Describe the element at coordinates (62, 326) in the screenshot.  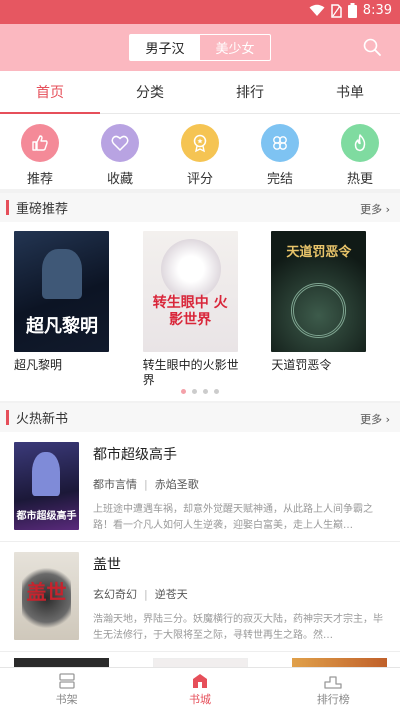
I see `cover-title: 超凡黎明` at that location.